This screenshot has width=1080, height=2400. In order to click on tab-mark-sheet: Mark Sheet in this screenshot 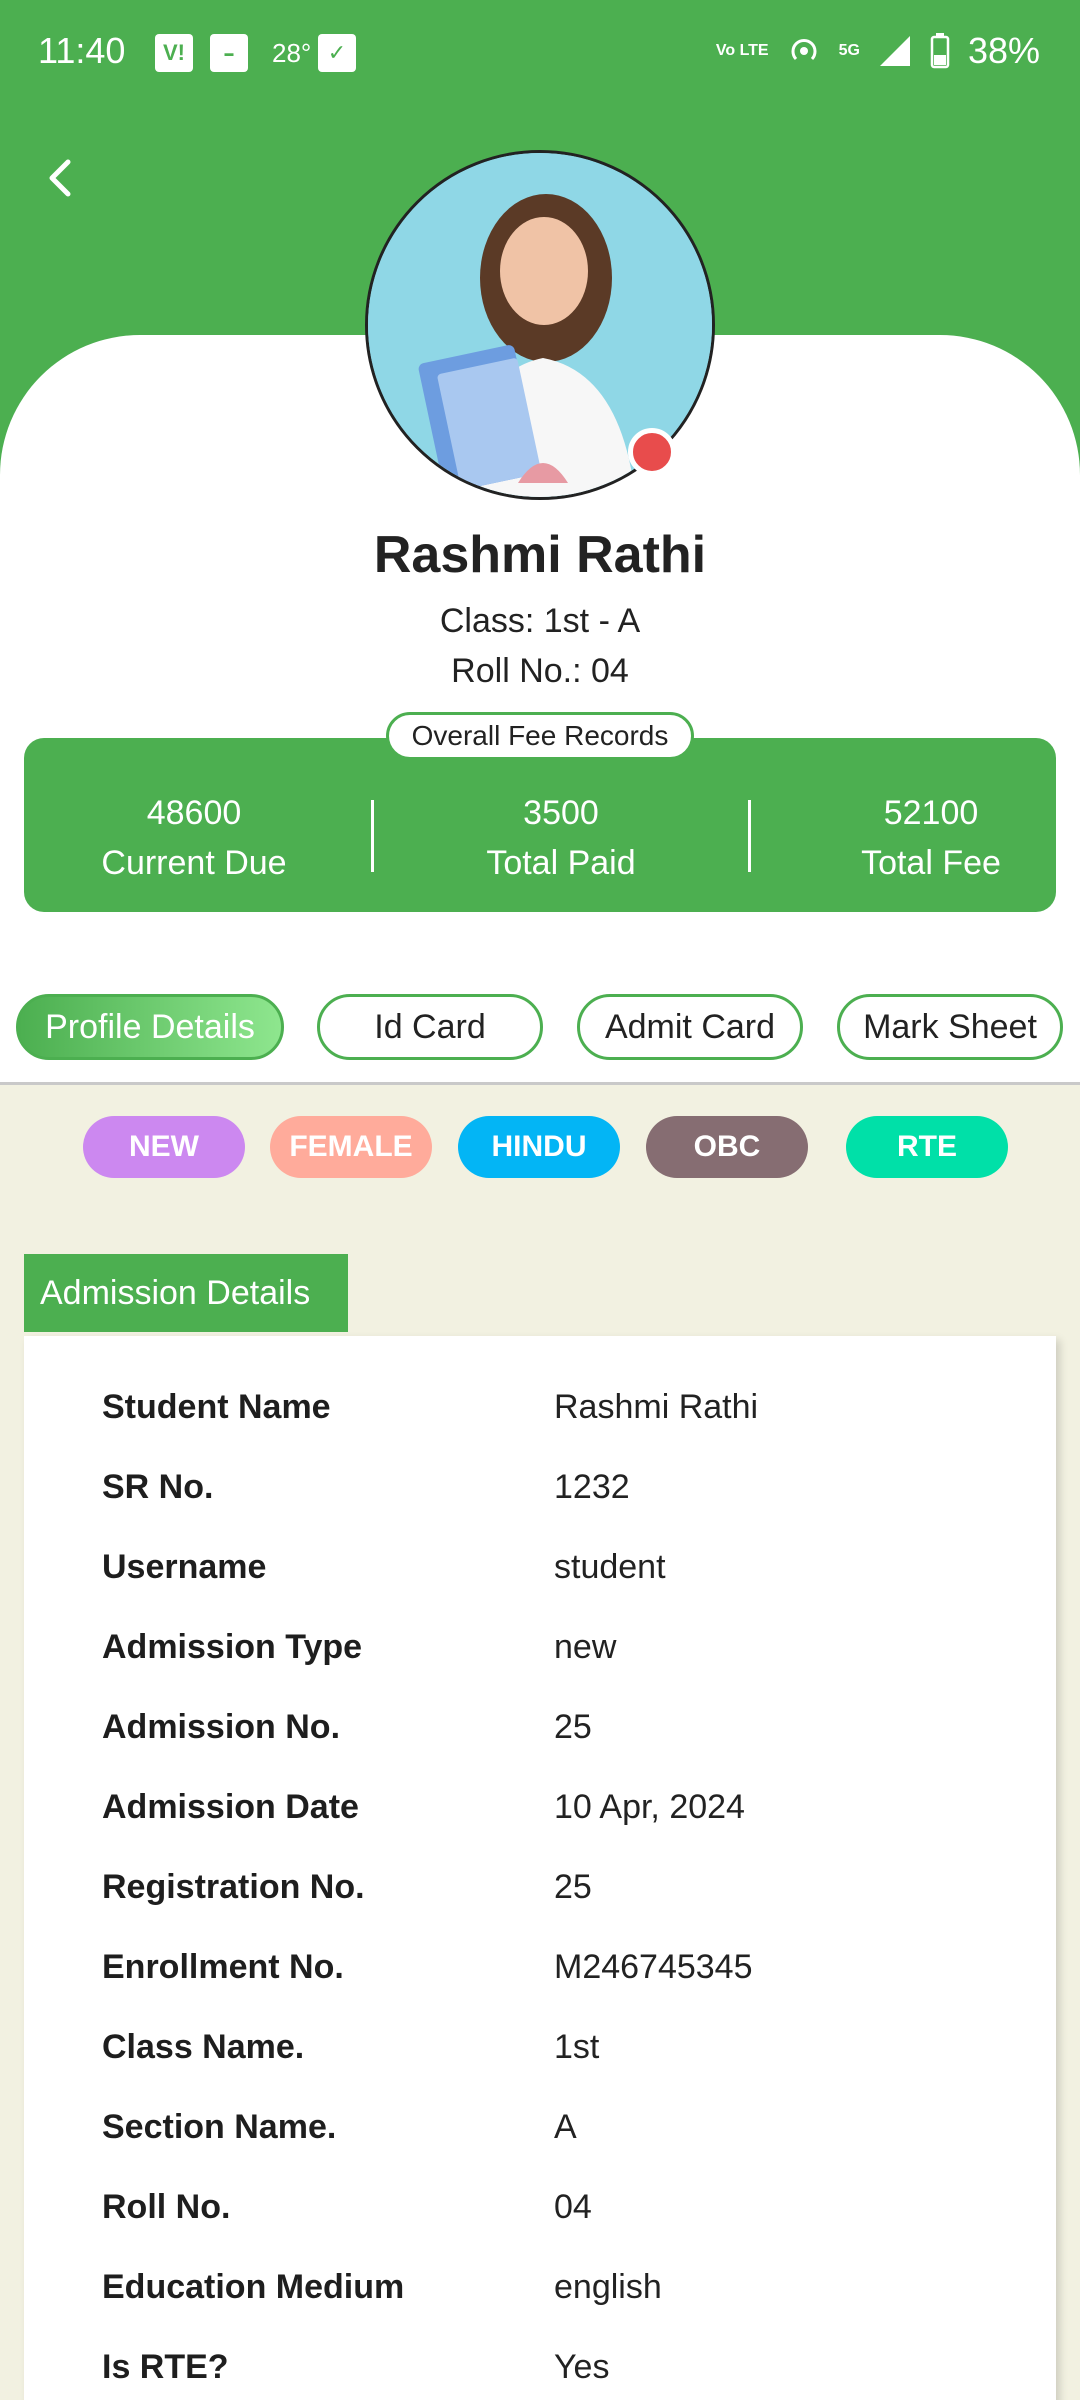, I will do `click(950, 1027)`.